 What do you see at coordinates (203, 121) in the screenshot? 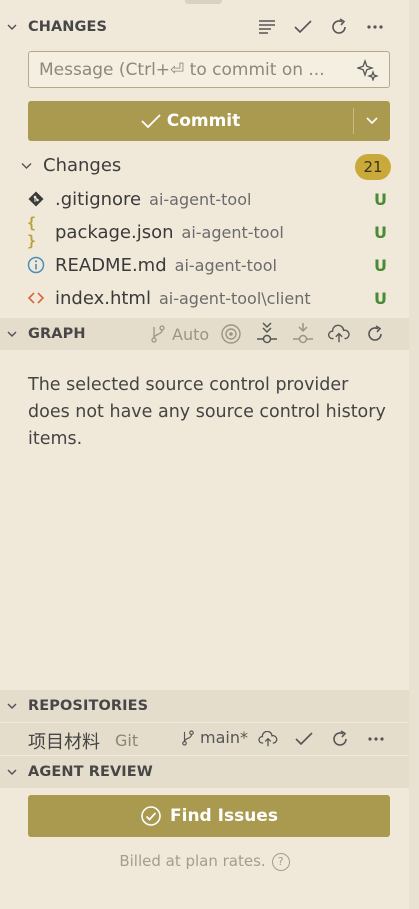
I see `commit-label: Commit` at bounding box center [203, 121].